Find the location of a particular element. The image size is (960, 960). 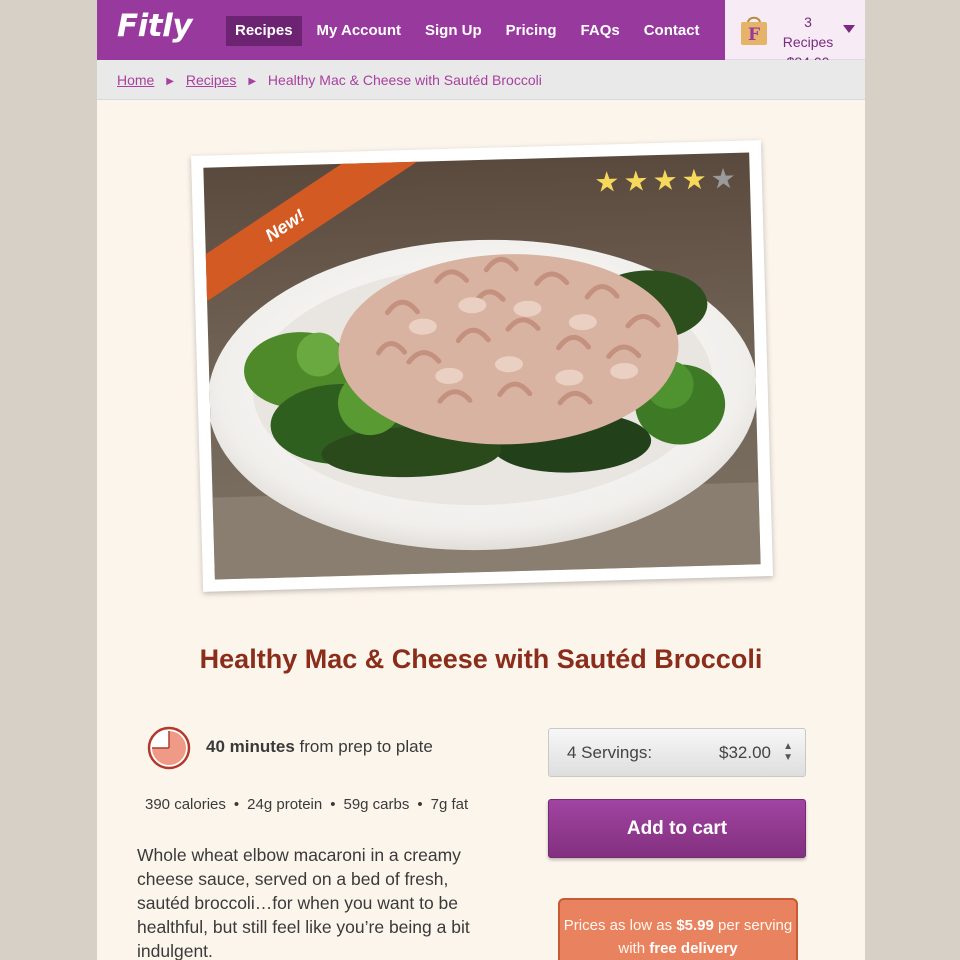

nav-link-my-account: My Account is located at coordinates (359, 31).